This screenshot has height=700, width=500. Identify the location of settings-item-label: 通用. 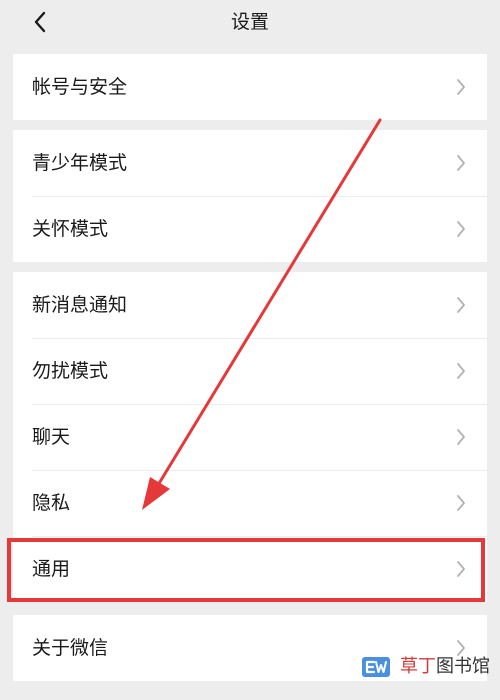
(51, 569).